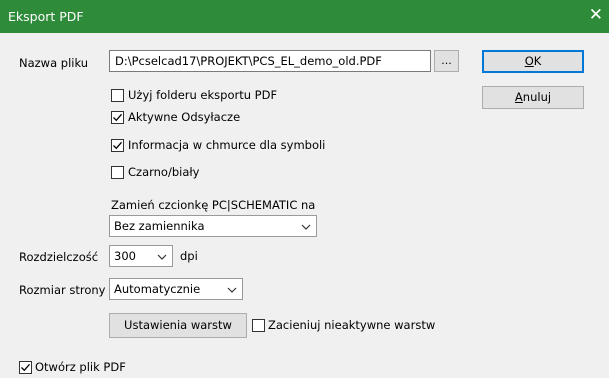  Describe the element at coordinates (117, 95) in the screenshot. I see `checkbox-use-export-folder` at that location.